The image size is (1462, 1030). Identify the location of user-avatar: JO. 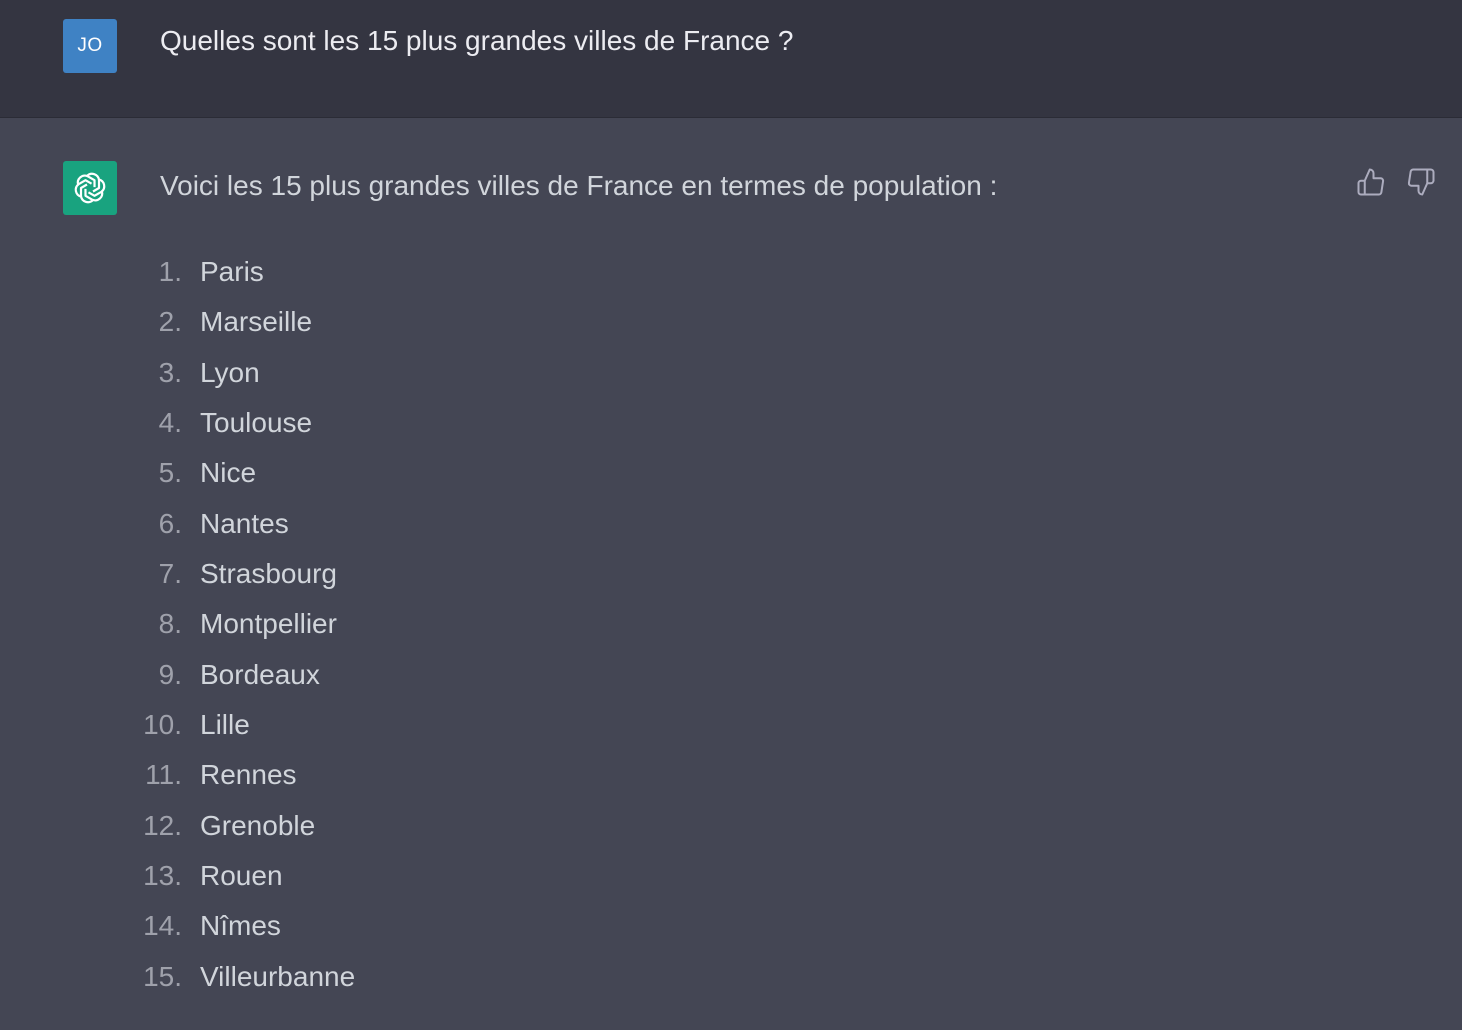
(90, 46).